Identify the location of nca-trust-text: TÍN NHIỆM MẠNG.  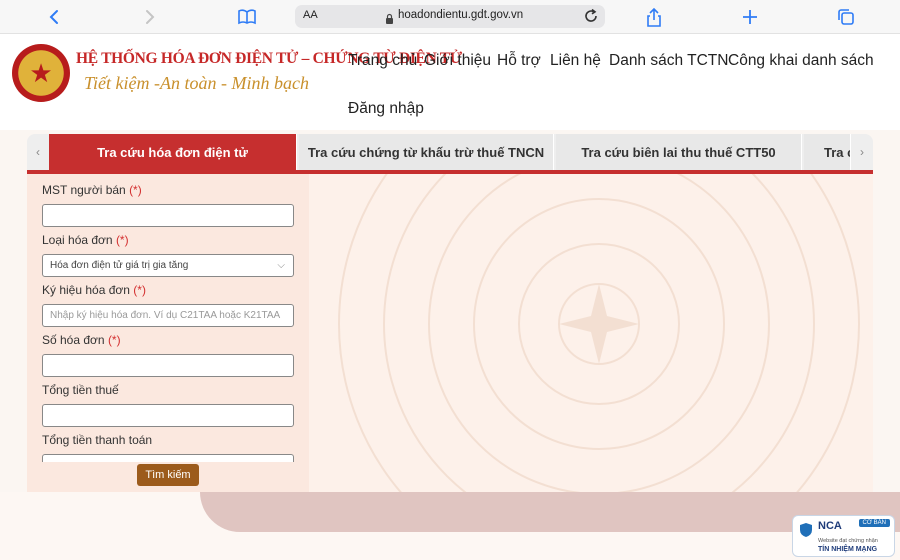
(848, 549).